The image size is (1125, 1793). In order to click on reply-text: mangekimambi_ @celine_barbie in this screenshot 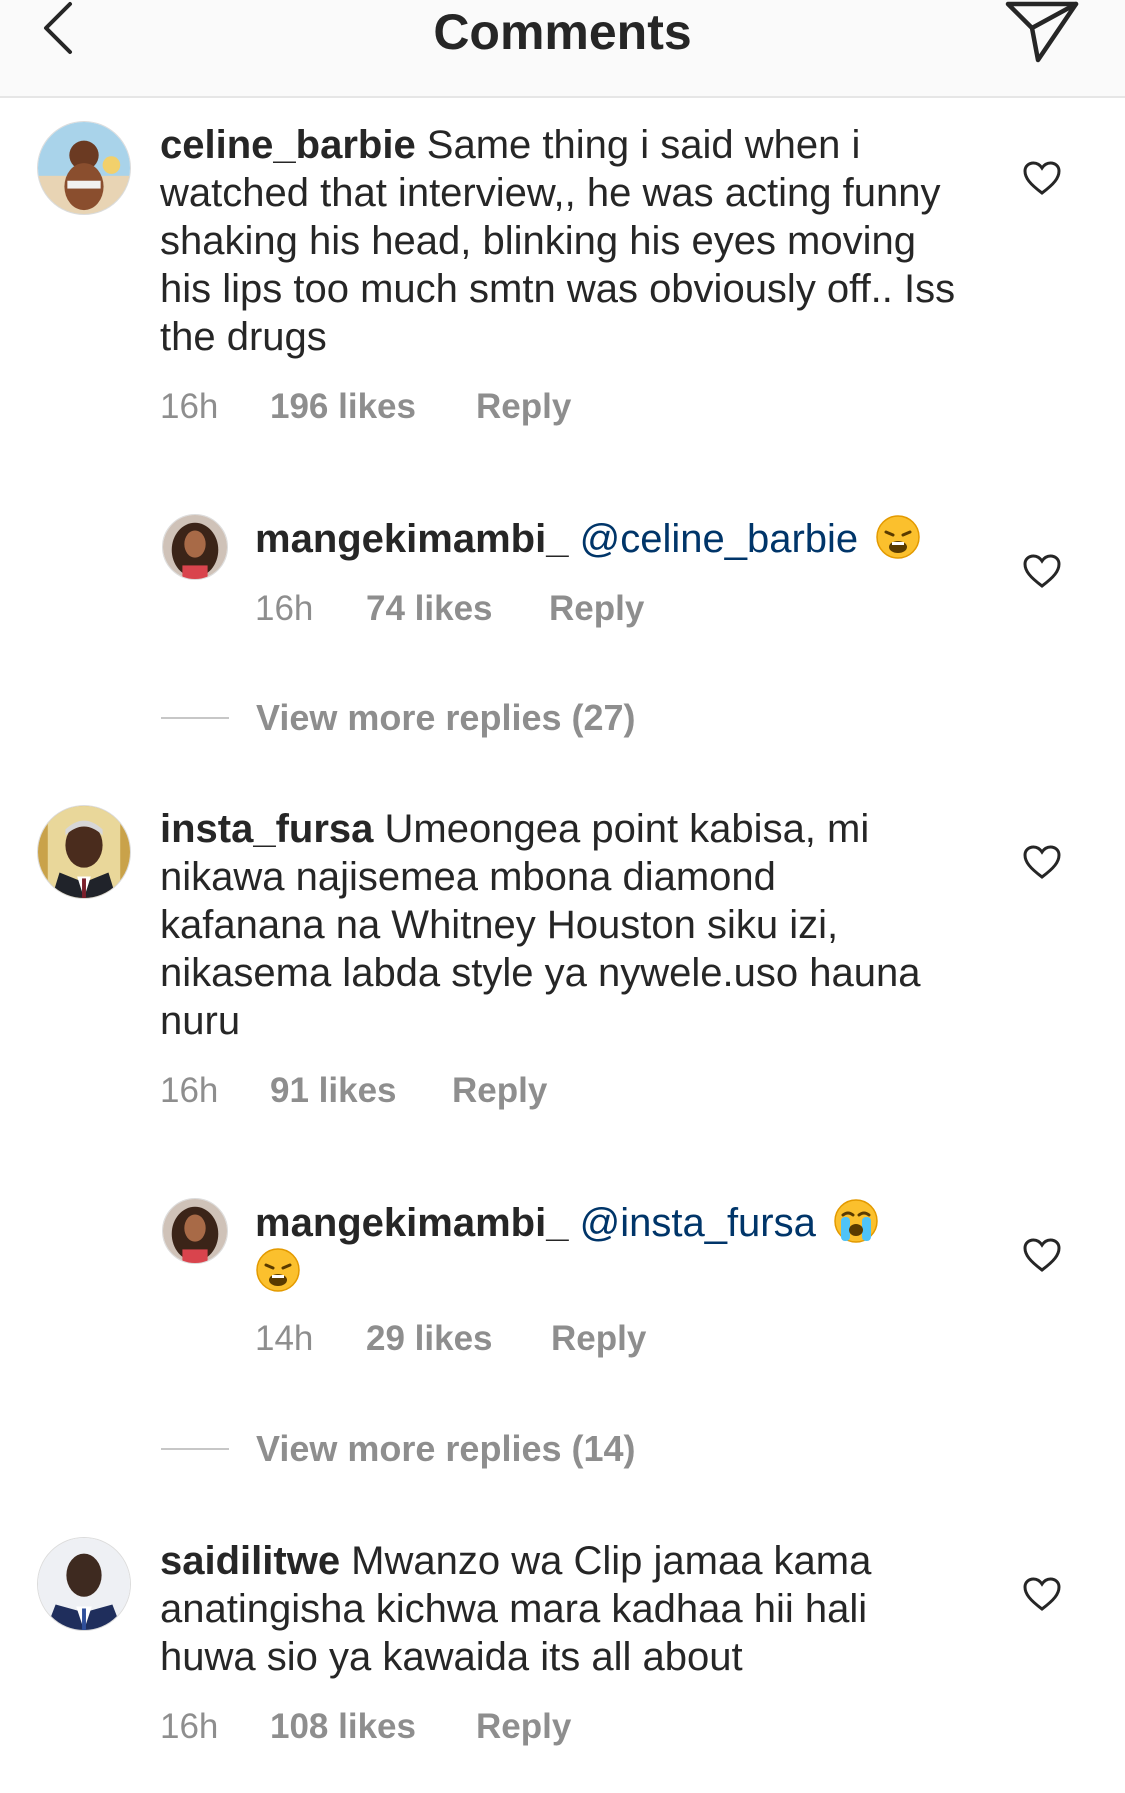, I will do `click(615, 538)`.